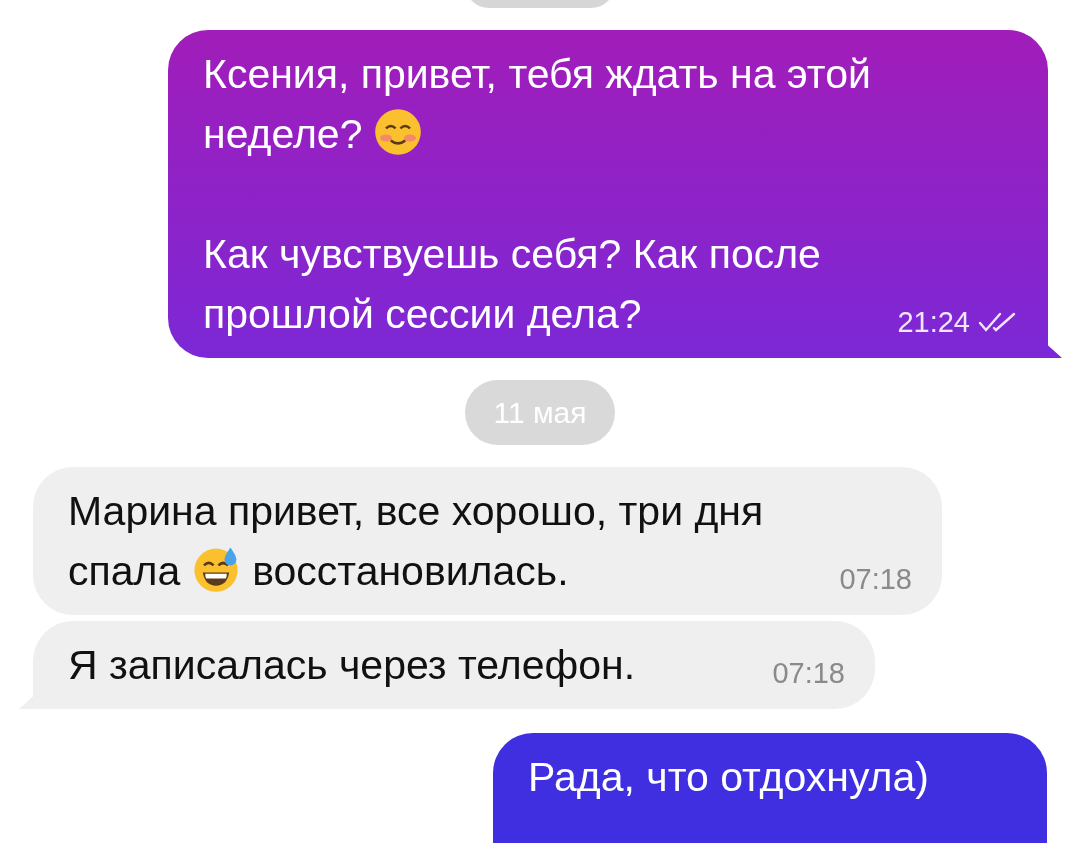 This screenshot has height=859, width=1080. I want to click on message-text: Ксения, привет, тебя ждать на этой неделе?, so click(537, 104).